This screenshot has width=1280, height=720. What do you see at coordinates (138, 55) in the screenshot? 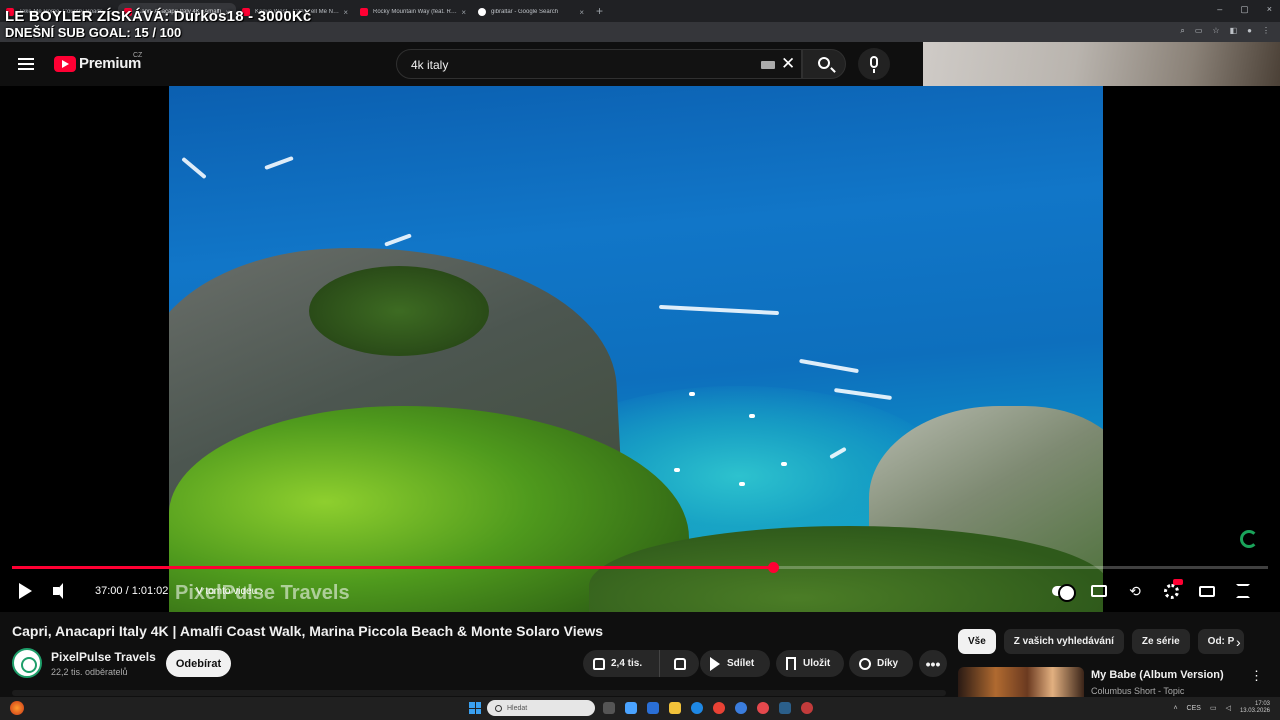
I see `country-code: CZ` at bounding box center [138, 55].